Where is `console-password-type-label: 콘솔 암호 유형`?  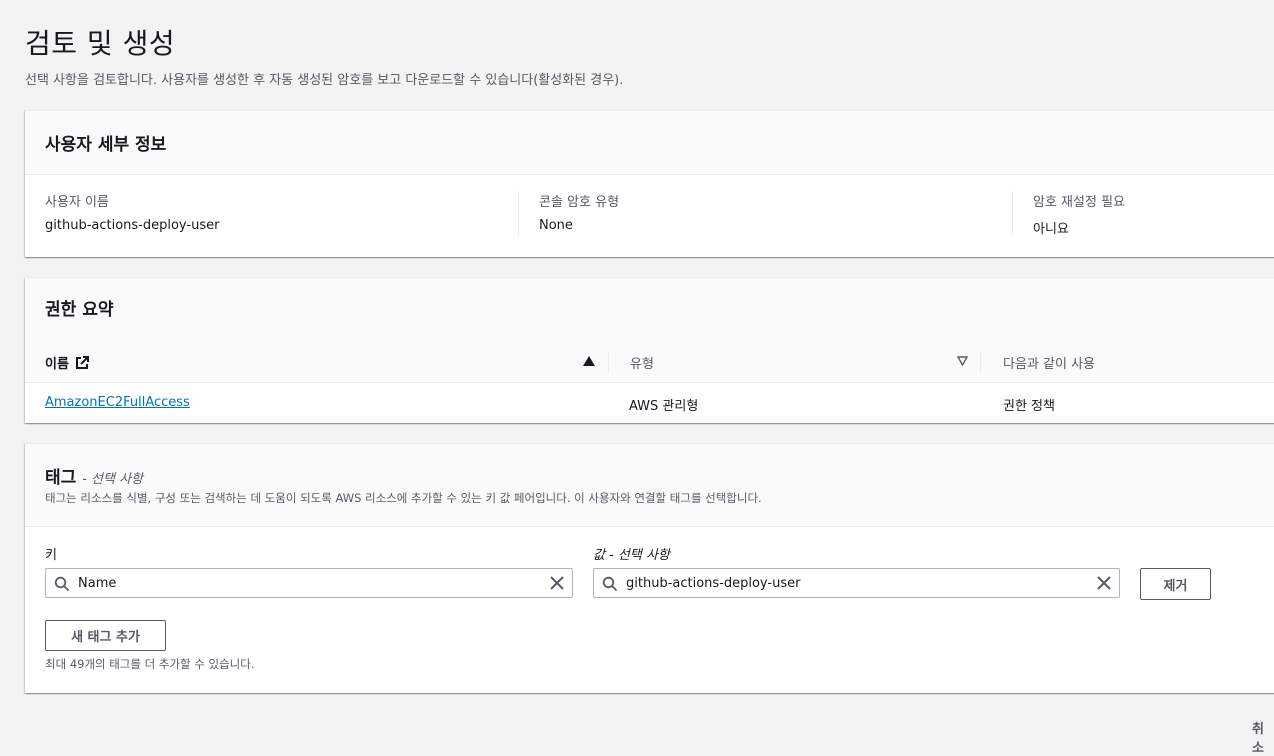 console-password-type-label: 콘솔 암호 유형 is located at coordinates (579, 202).